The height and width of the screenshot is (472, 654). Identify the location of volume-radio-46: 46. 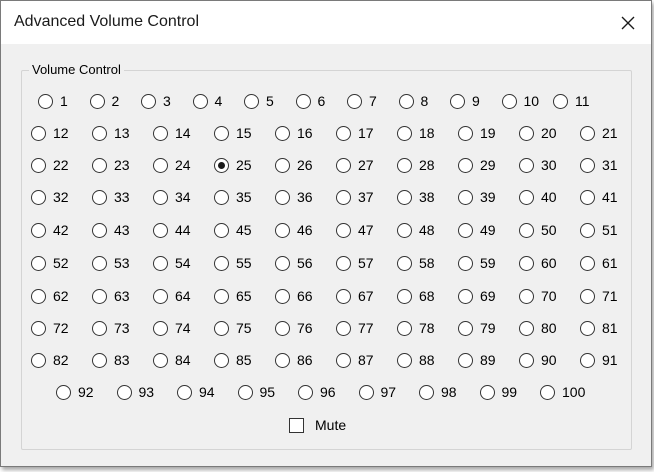
(294, 230).